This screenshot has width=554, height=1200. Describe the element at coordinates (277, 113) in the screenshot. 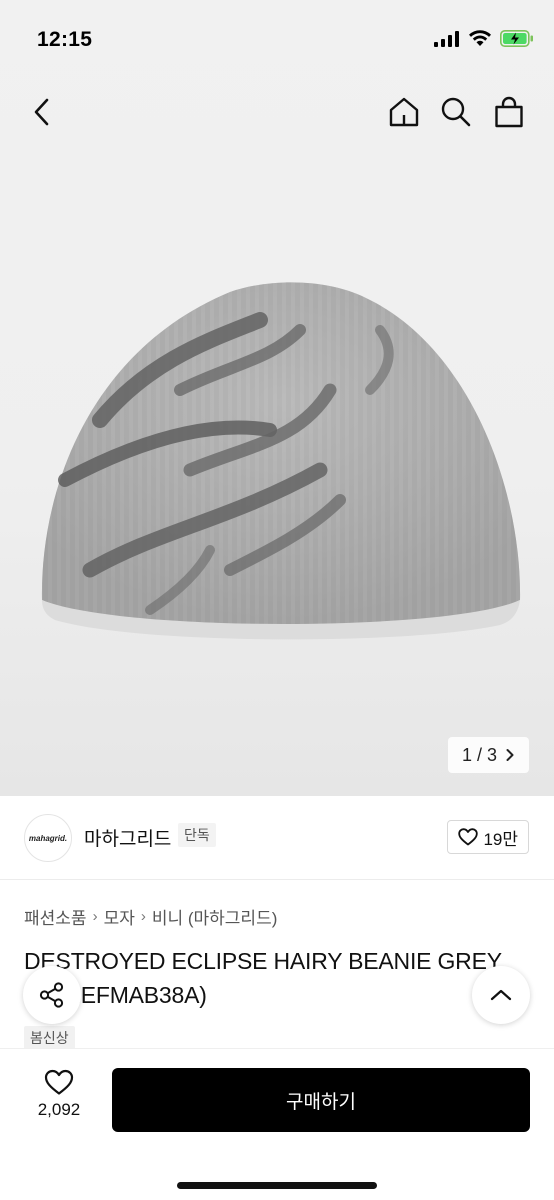

I see `top-navigation` at that location.